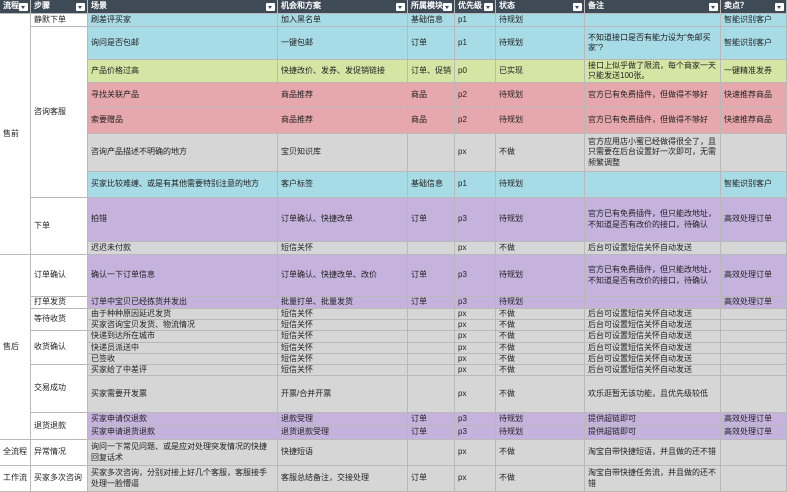 This screenshot has height=492, width=787. What do you see at coordinates (183, 220) in the screenshot?
I see `row-scene: 拍错` at bounding box center [183, 220].